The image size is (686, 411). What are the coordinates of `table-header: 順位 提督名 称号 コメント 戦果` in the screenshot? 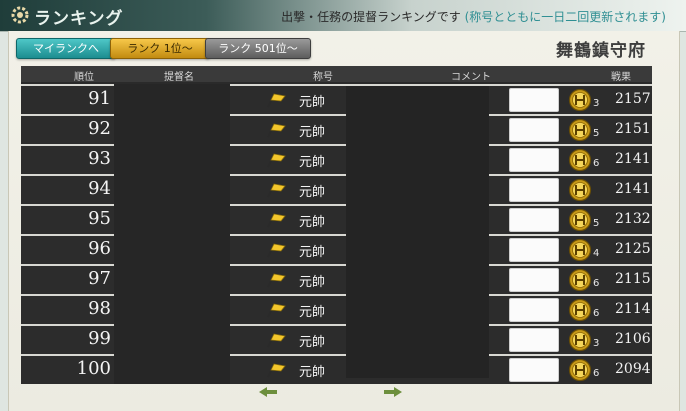 It's located at (336, 74).